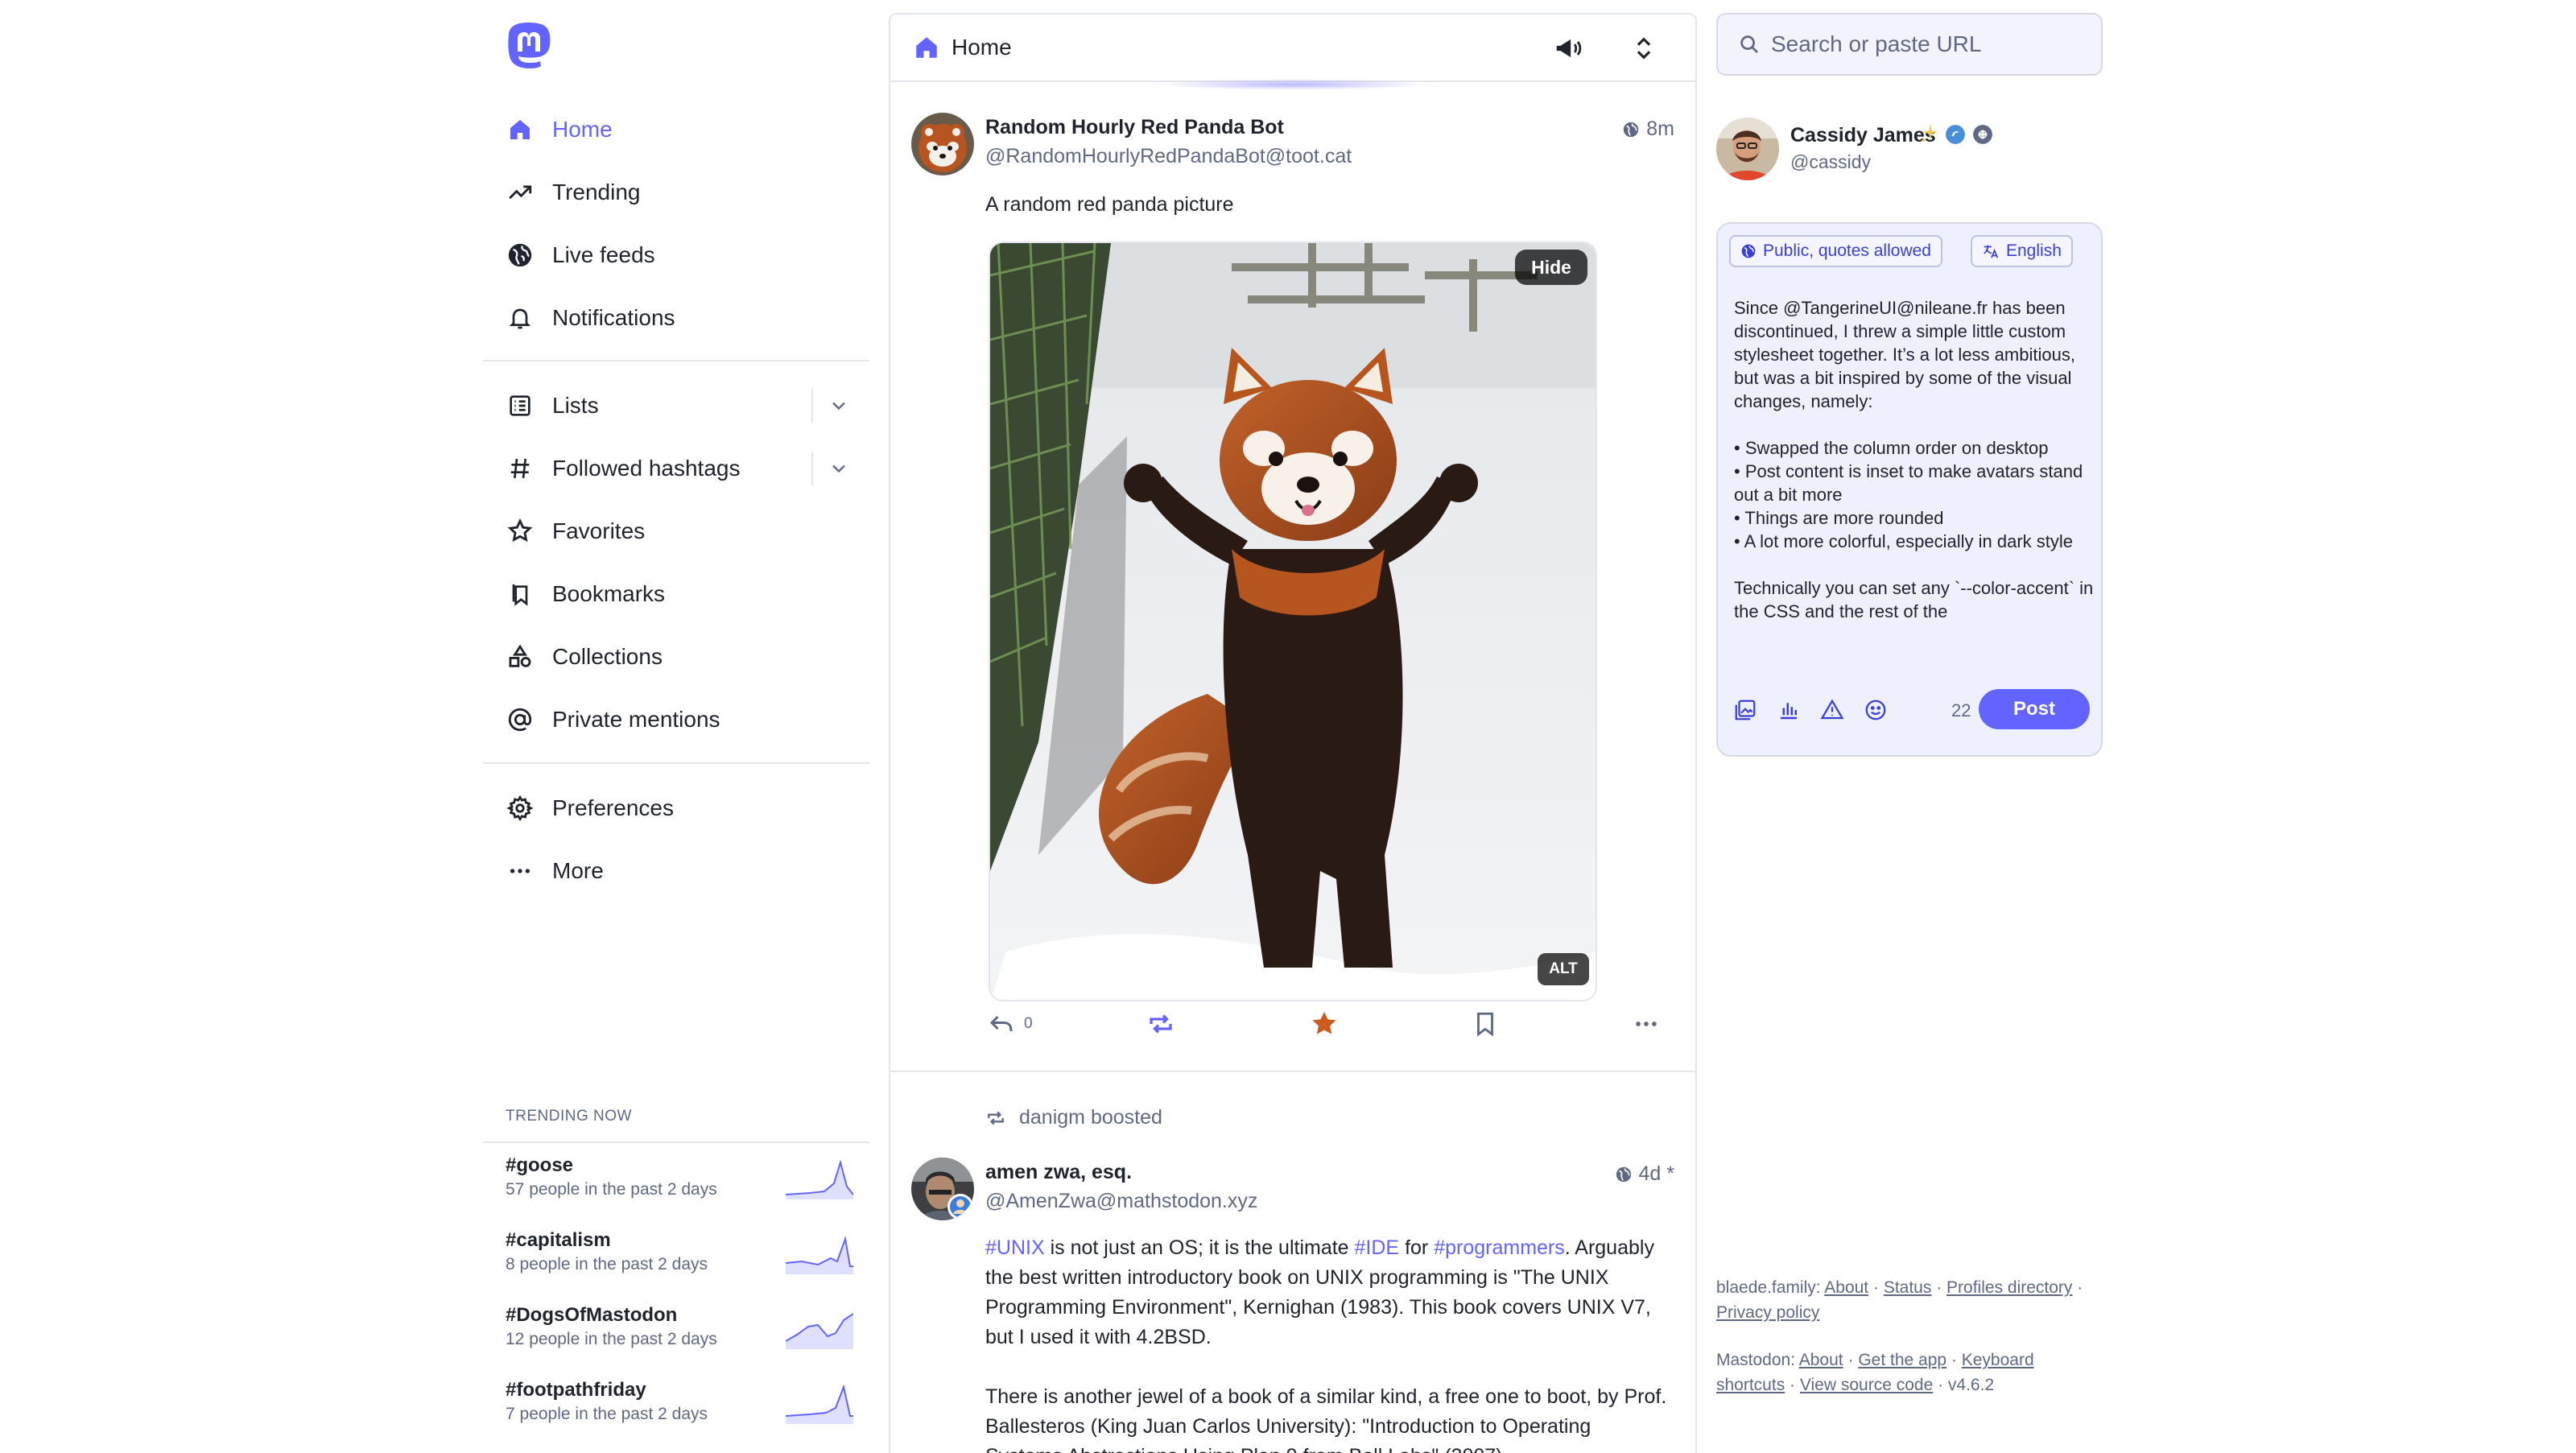  I want to click on post-button: Post, so click(2034, 709).